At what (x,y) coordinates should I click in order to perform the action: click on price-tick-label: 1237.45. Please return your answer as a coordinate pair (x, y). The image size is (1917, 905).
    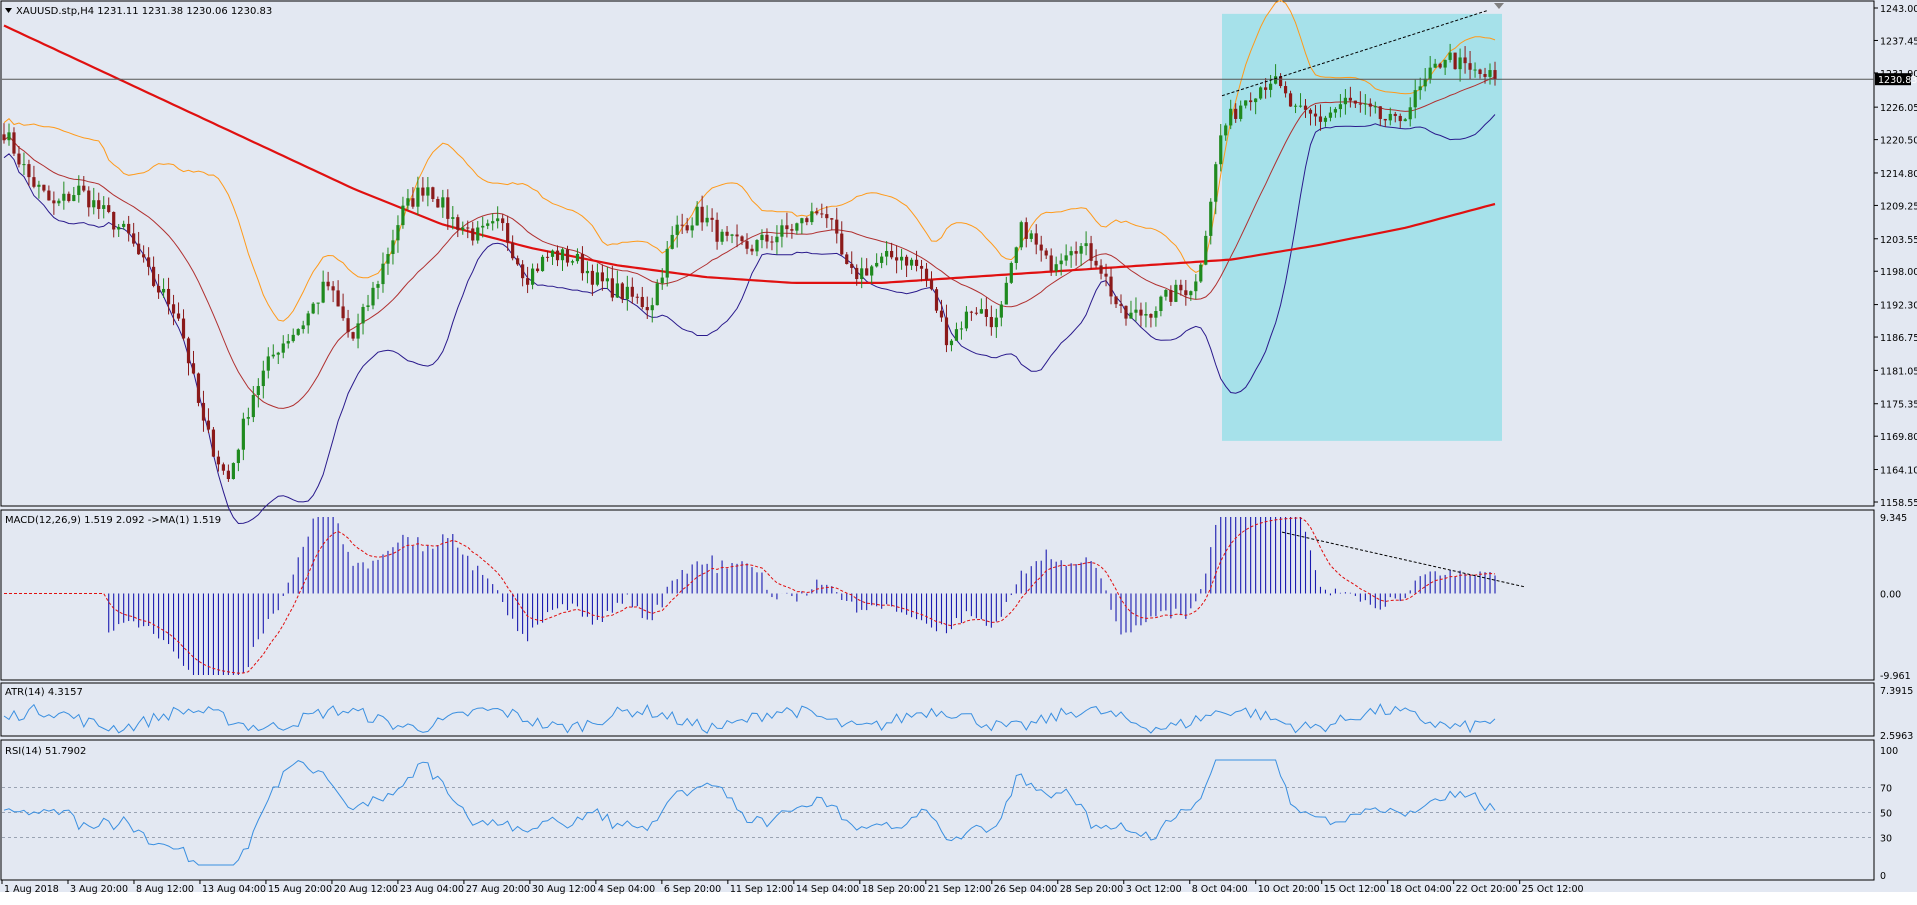
    Looking at the image, I should click on (1898, 41).